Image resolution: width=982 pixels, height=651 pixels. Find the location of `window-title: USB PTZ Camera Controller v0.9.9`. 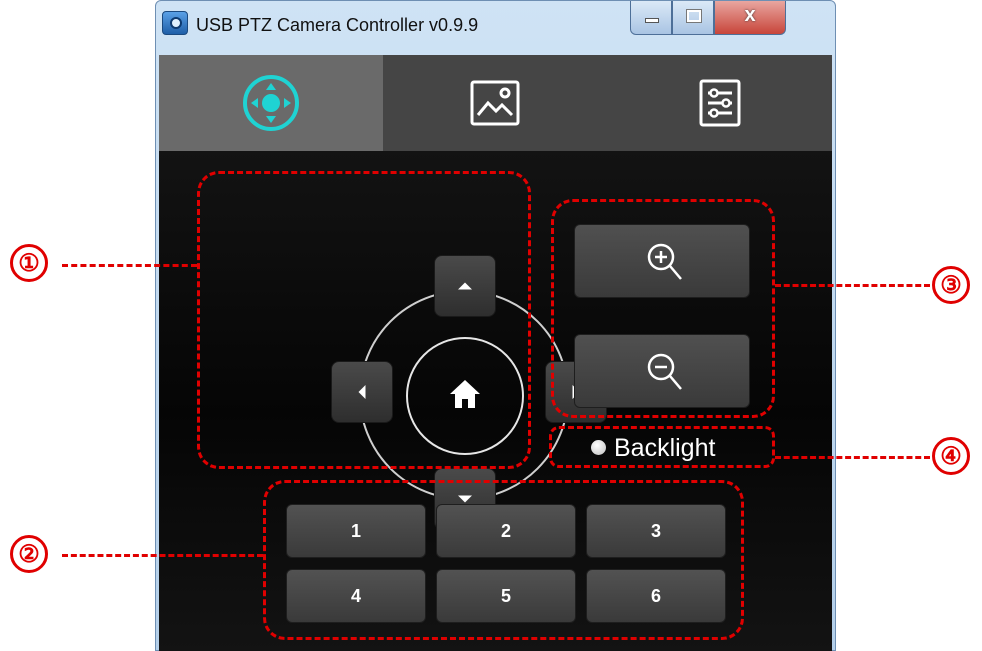

window-title: USB PTZ Camera Controller v0.9.9 is located at coordinates (337, 25).